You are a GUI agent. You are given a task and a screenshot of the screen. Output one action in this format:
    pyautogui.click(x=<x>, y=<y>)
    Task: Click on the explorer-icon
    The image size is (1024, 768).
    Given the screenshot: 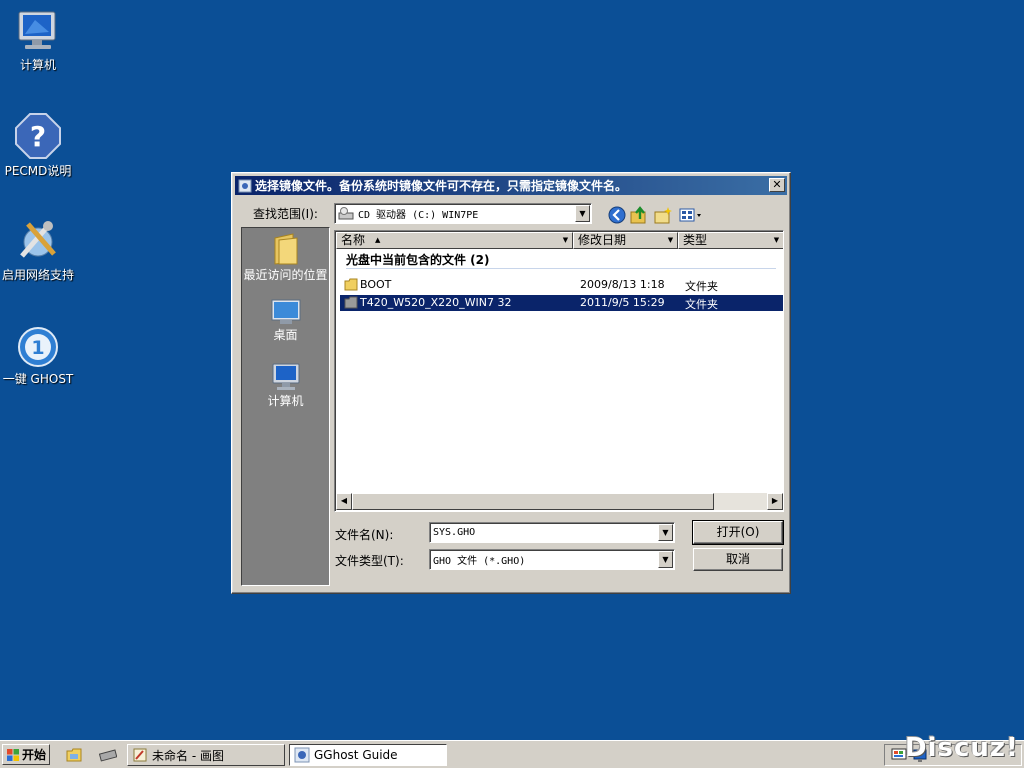 What is the action you would take?
    pyautogui.click(x=74, y=755)
    